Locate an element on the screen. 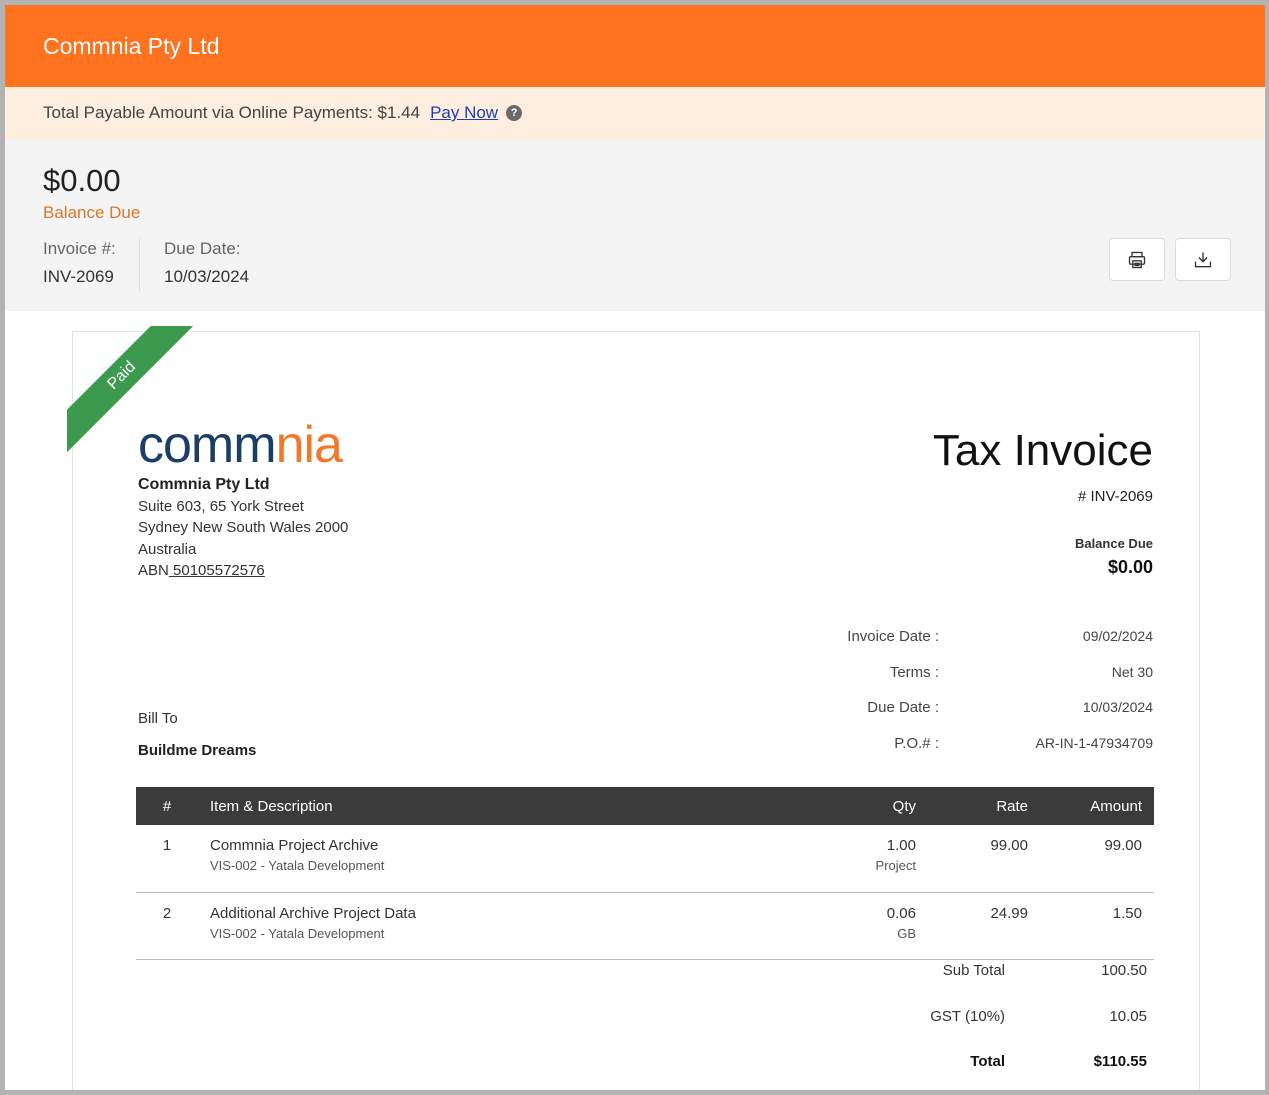 This screenshot has height=1095, width=1269. divider is located at coordinates (139, 265).